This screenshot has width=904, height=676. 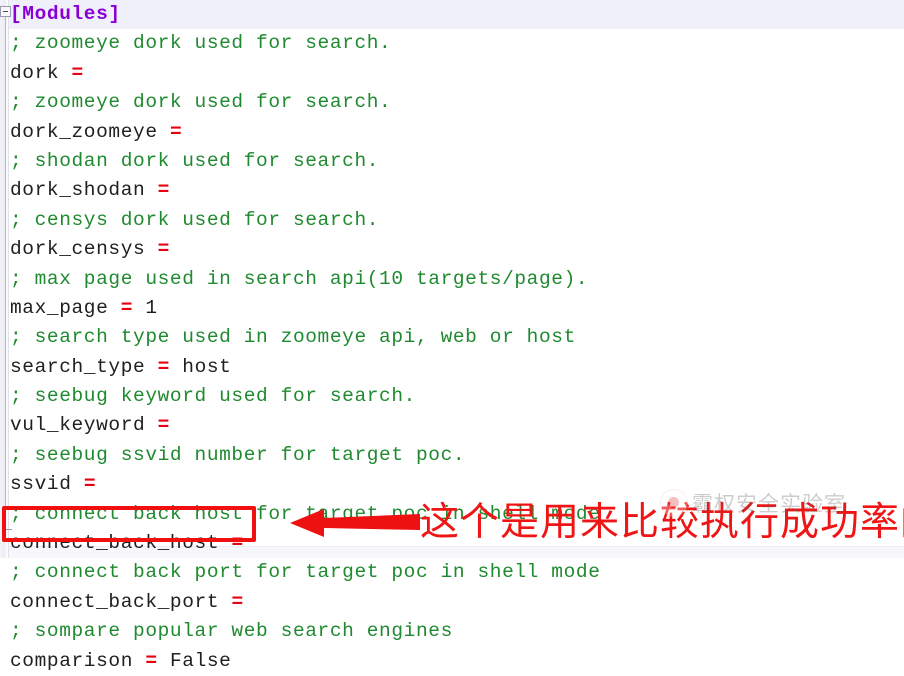 What do you see at coordinates (231, 631) in the screenshot?
I see `comment-text: ; sompare popular web search engines` at bounding box center [231, 631].